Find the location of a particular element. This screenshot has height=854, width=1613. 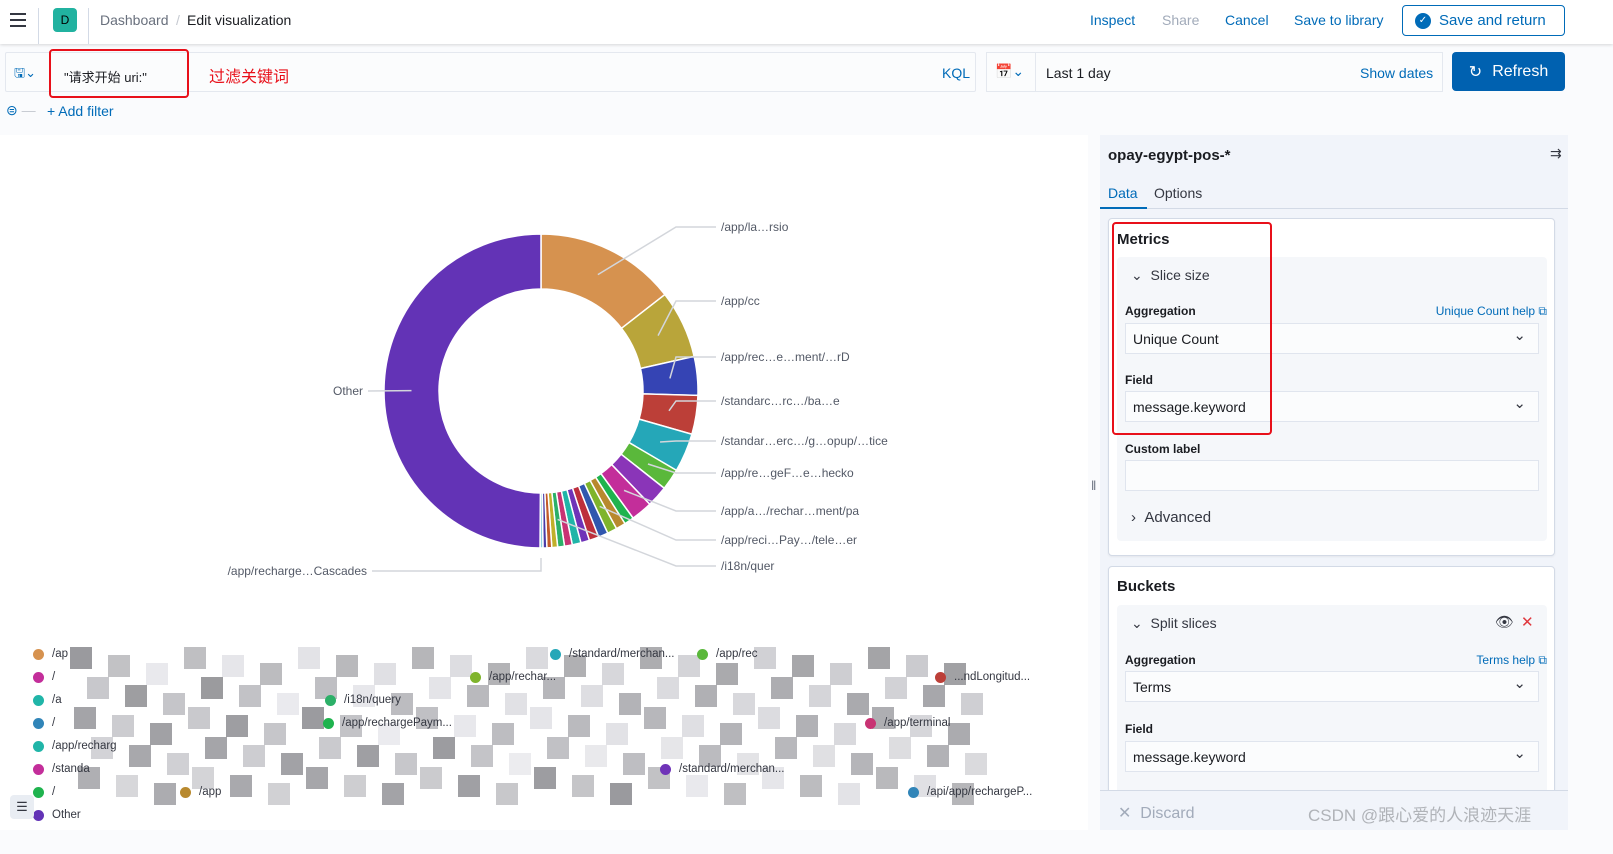

legend-toggle-icon: ☰ is located at coordinates (22, 807).